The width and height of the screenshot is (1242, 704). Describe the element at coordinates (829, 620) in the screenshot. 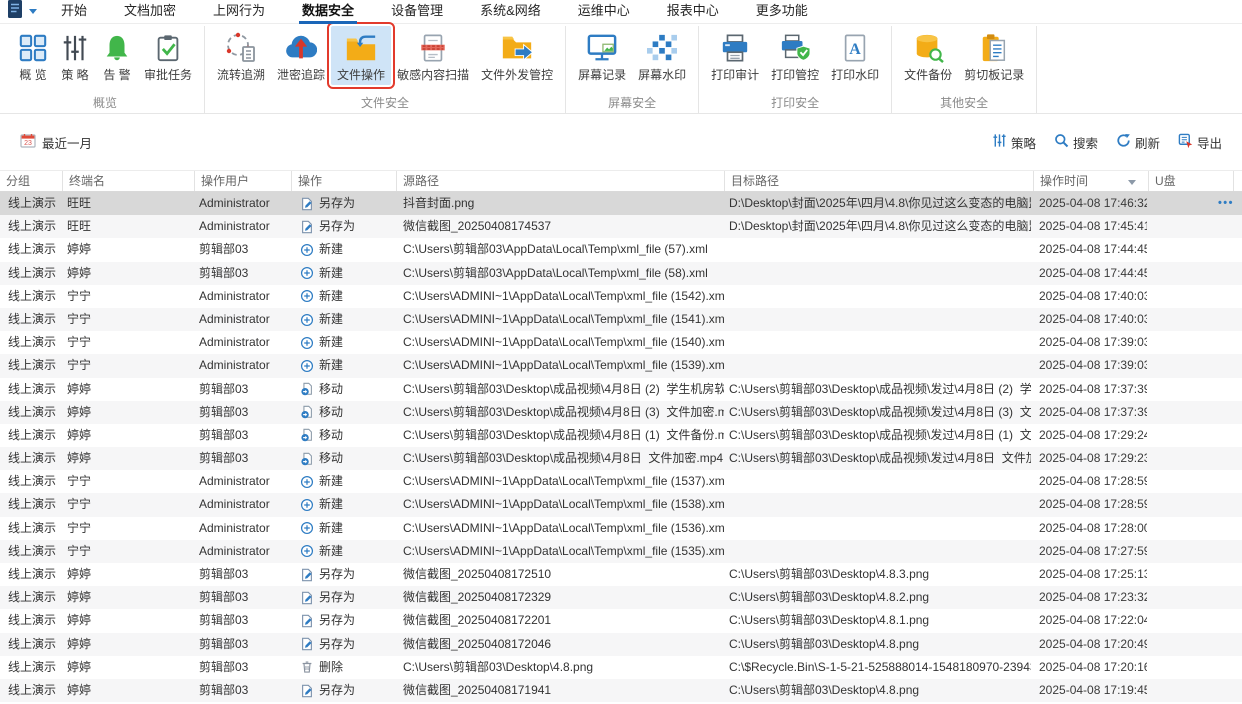

I see `cell-target-path: C:\Users\剪辑部03\Desktop\4.8.1.png` at that location.